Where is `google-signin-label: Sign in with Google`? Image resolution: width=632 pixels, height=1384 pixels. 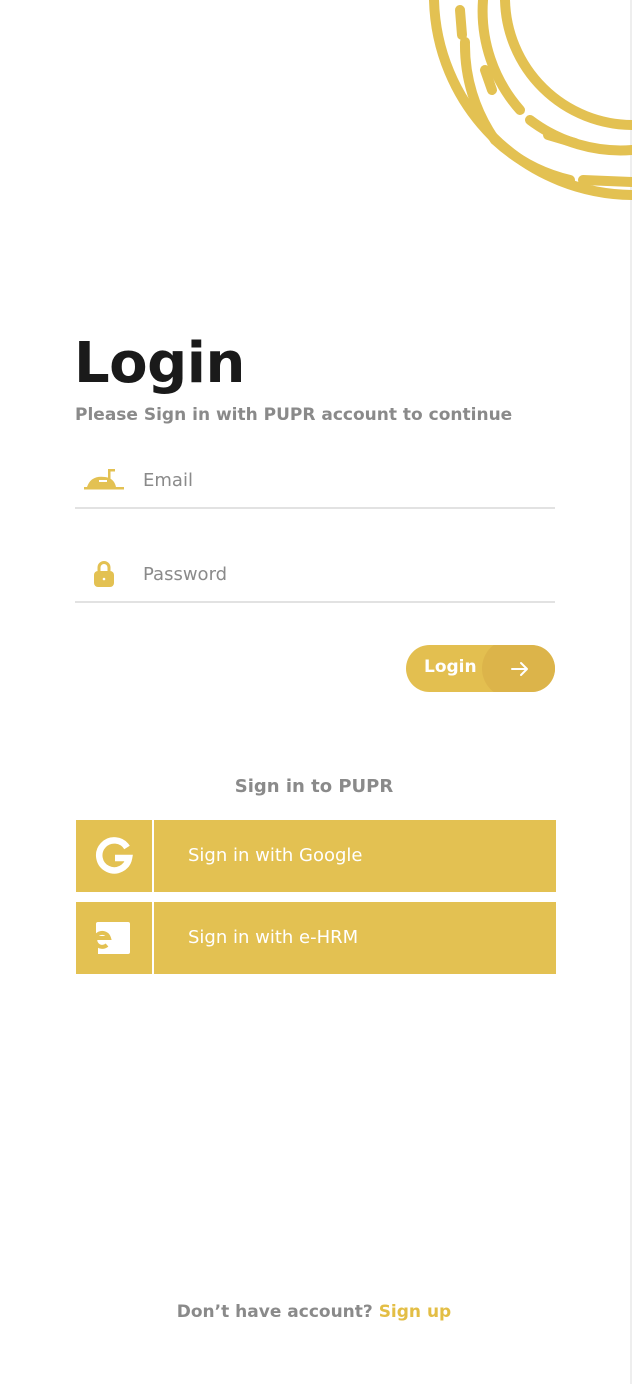
google-signin-label: Sign in with Google is located at coordinates (275, 855).